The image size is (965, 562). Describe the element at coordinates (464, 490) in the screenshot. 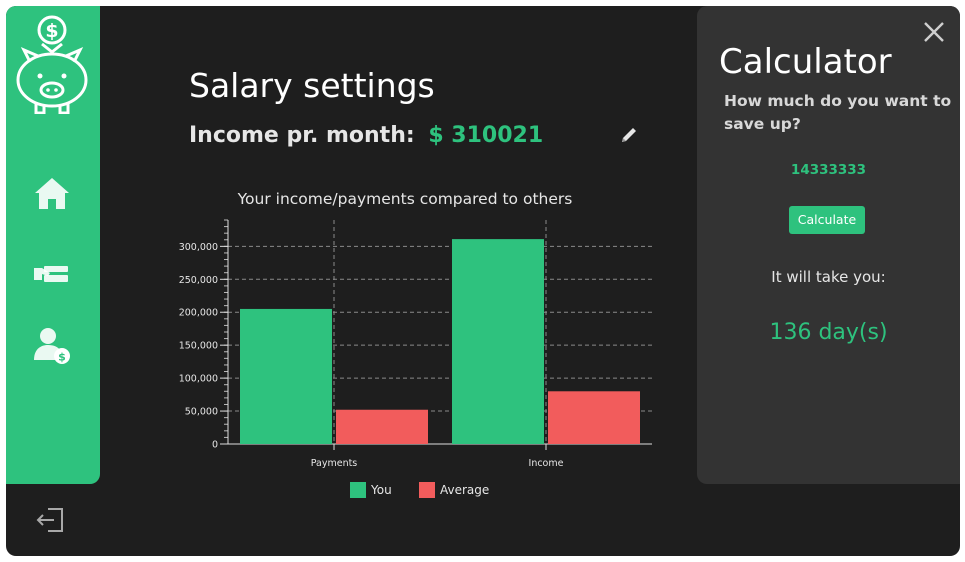

I see `legend-label: Average` at that location.